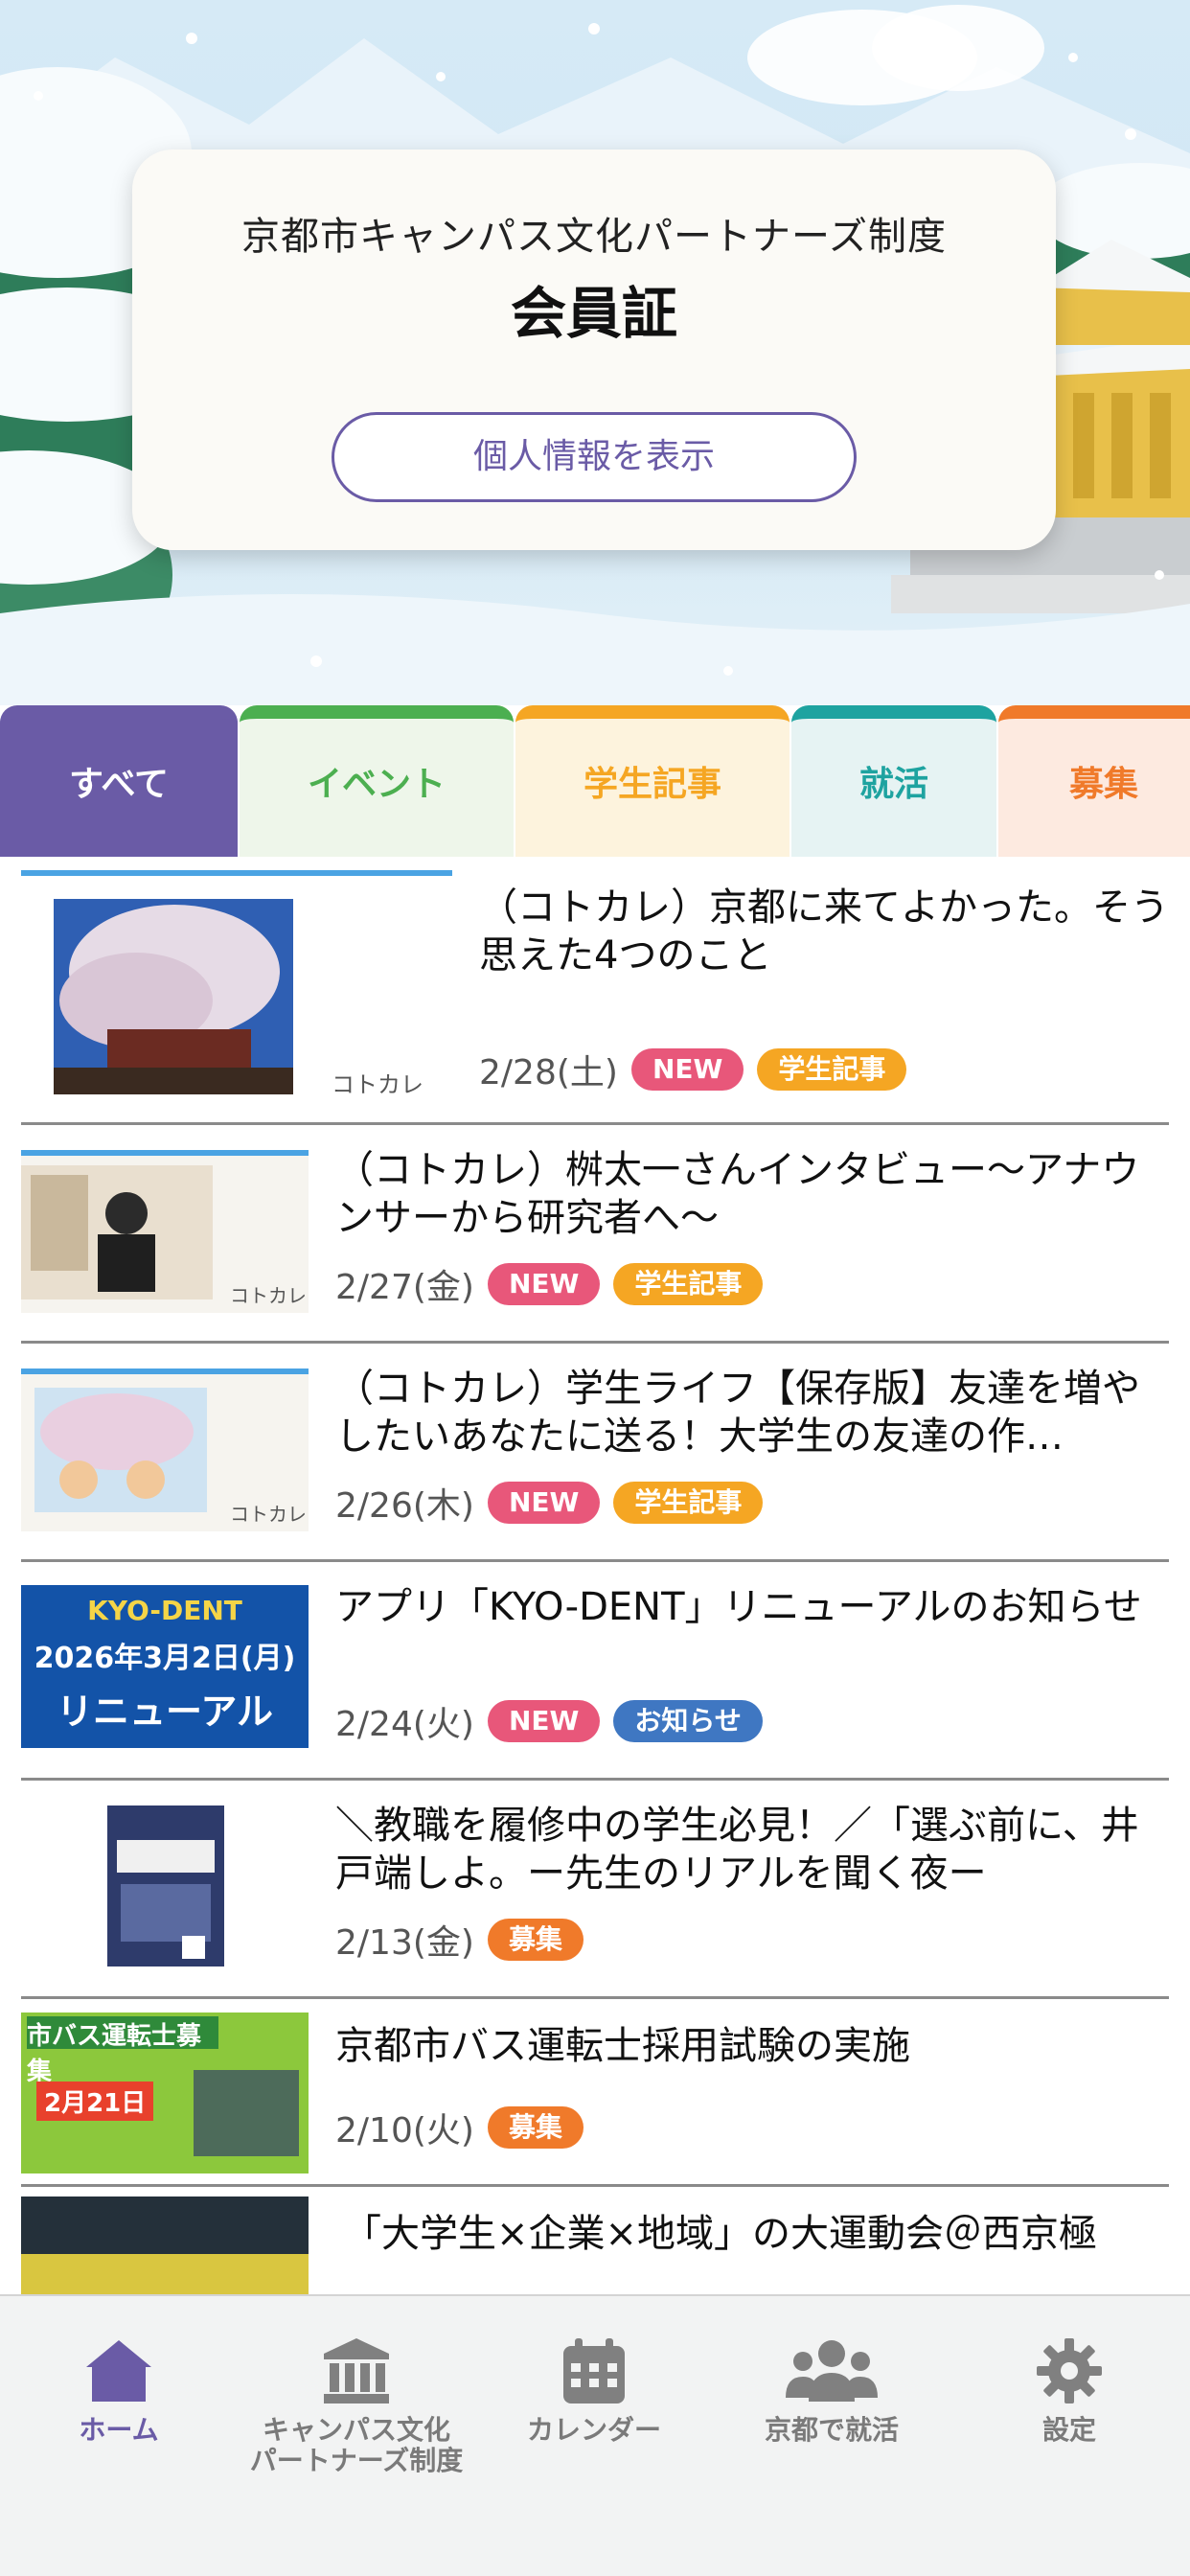 The height and width of the screenshot is (2576, 1190). What do you see at coordinates (593, 313) in the screenshot?
I see `card-title: 会員証` at bounding box center [593, 313].